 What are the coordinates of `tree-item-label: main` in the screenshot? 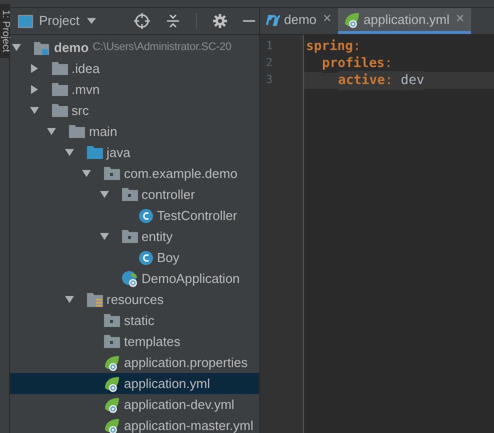 It's located at (103, 131).